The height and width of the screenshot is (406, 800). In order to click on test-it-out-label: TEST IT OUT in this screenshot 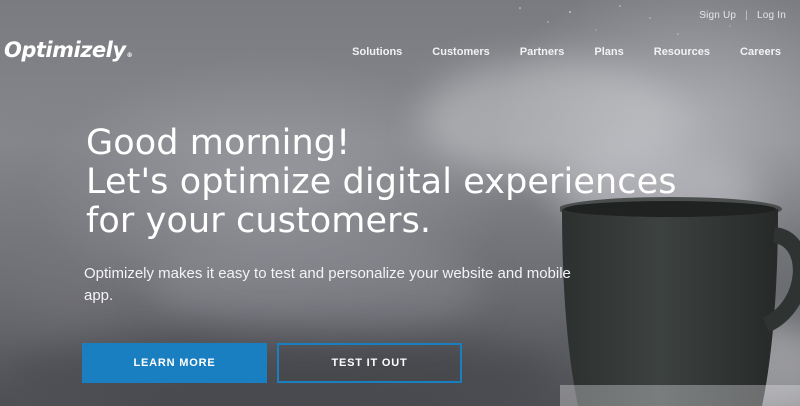, I will do `click(369, 363)`.